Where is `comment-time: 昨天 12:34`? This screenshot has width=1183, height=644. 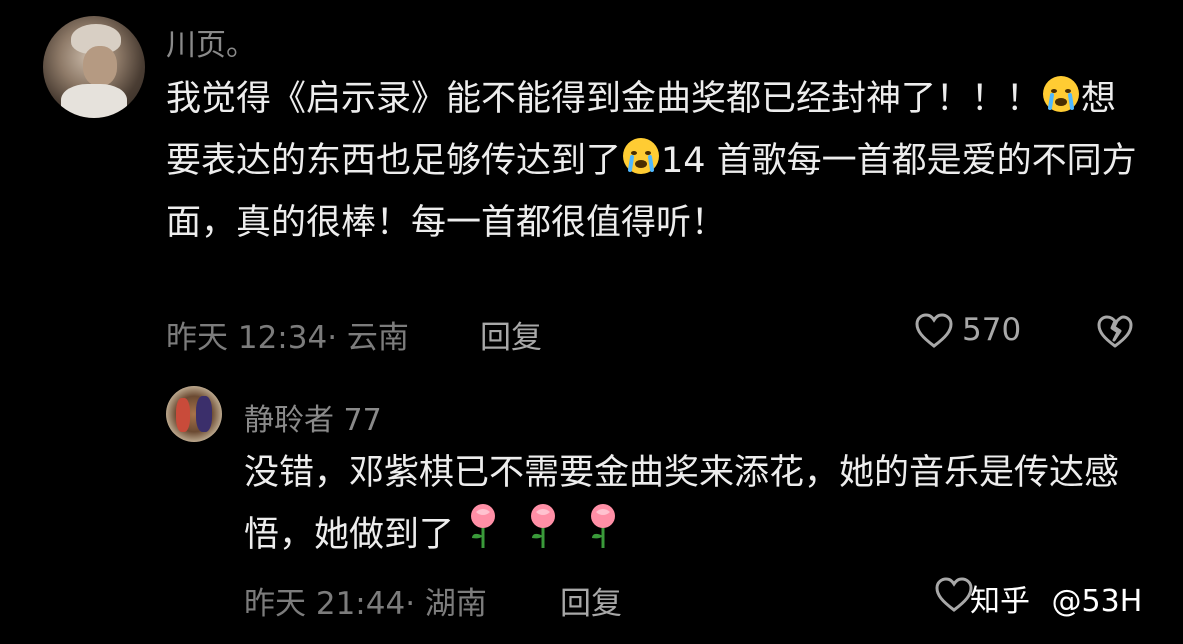
comment-time: 昨天 12:34 is located at coordinates (247, 338).